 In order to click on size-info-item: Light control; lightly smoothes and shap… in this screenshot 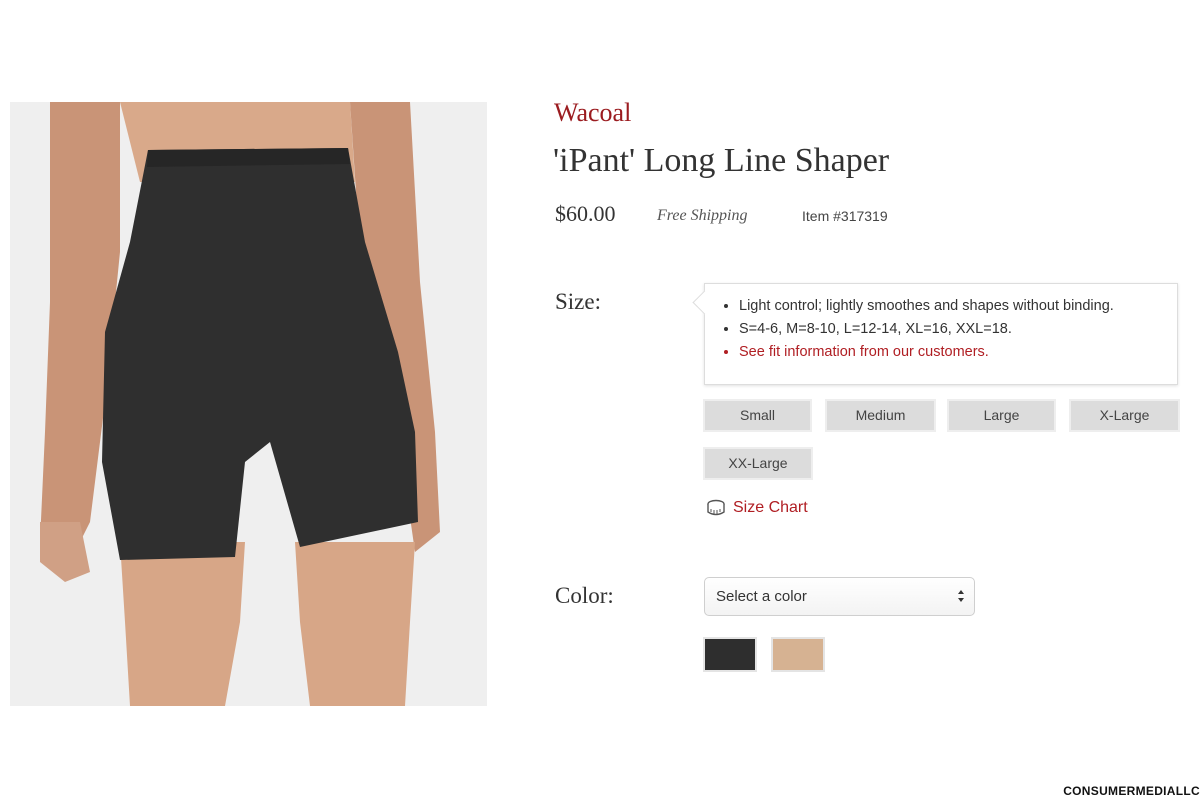, I will do `click(958, 306)`.